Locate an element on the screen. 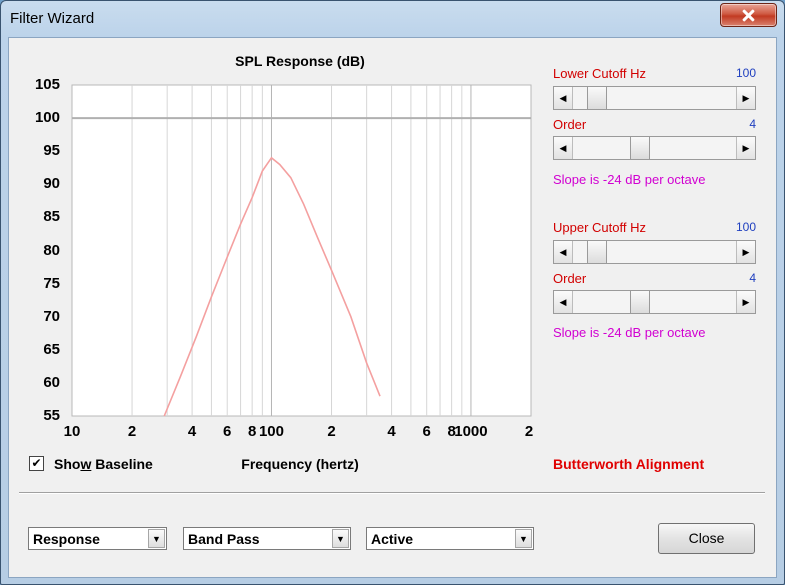 The width and height of the screenshot is (785, 585). y-tick-label: 60 is located at coordinates (51, 382).